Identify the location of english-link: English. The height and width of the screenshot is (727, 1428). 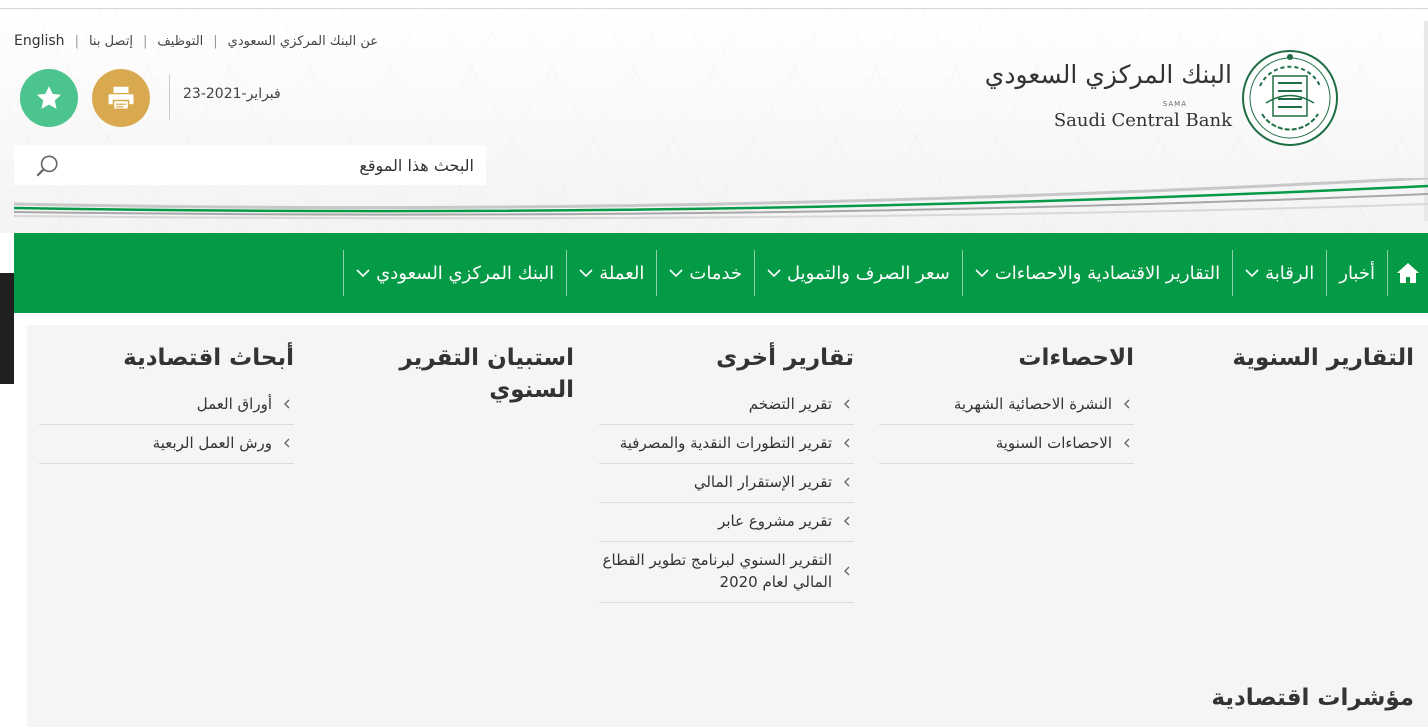
(39, 41).